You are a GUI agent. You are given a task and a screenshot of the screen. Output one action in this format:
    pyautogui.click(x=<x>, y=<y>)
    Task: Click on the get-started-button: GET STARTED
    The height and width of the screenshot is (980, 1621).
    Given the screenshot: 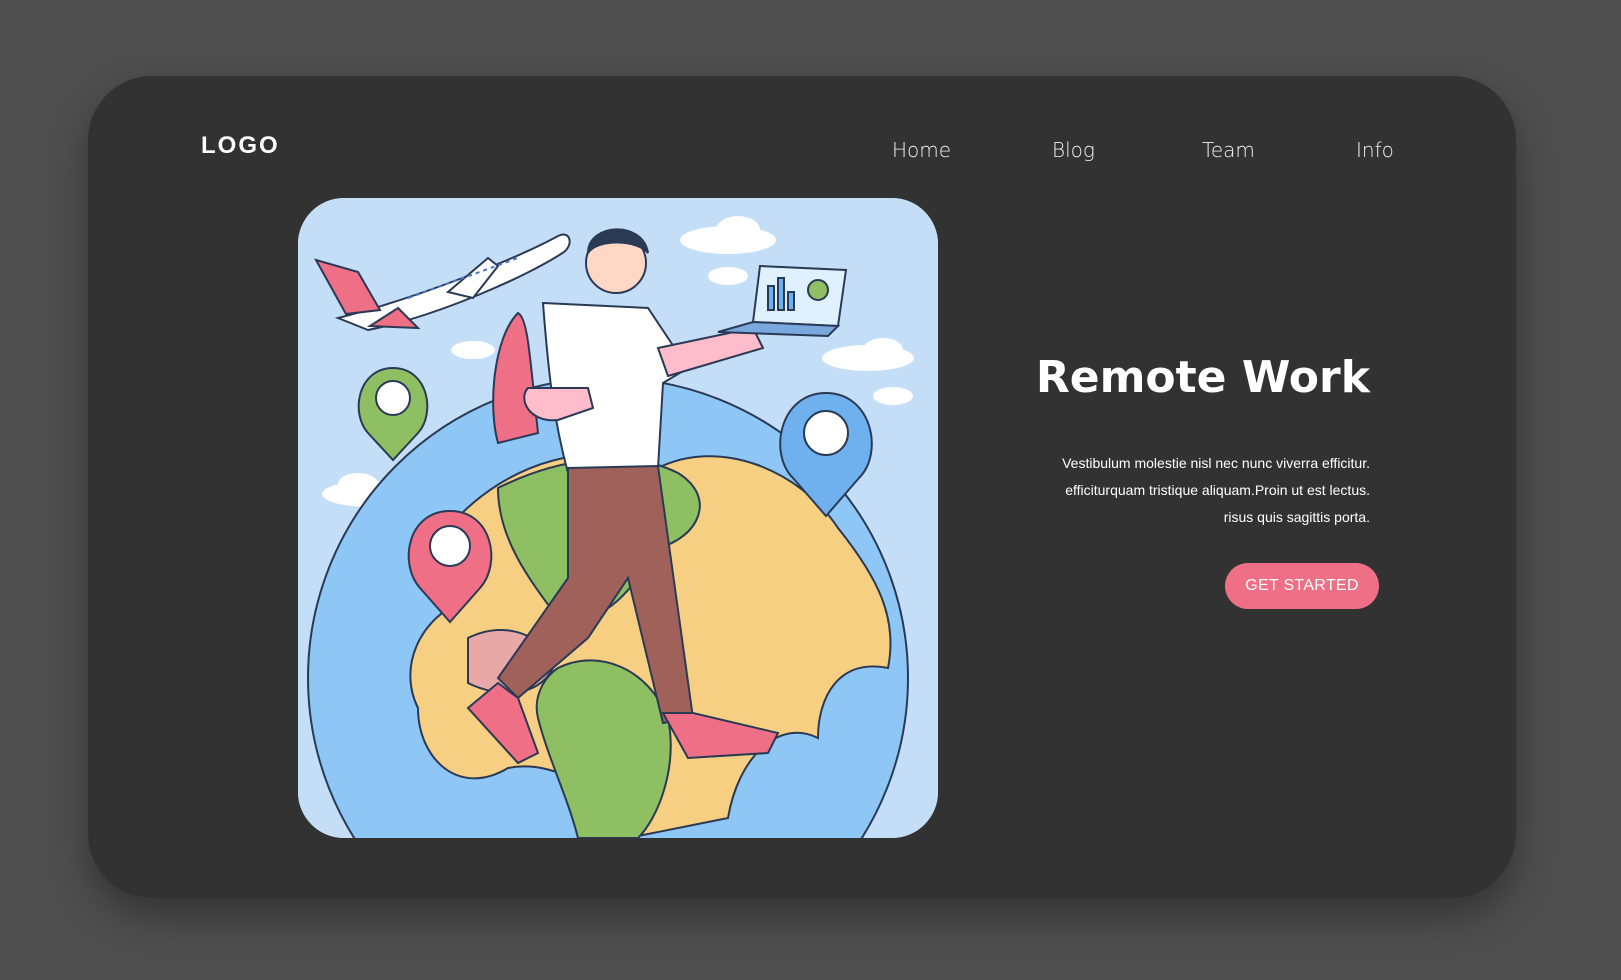 What is the action you would take?
    pyautogui.click(x=1302, y=586)
    